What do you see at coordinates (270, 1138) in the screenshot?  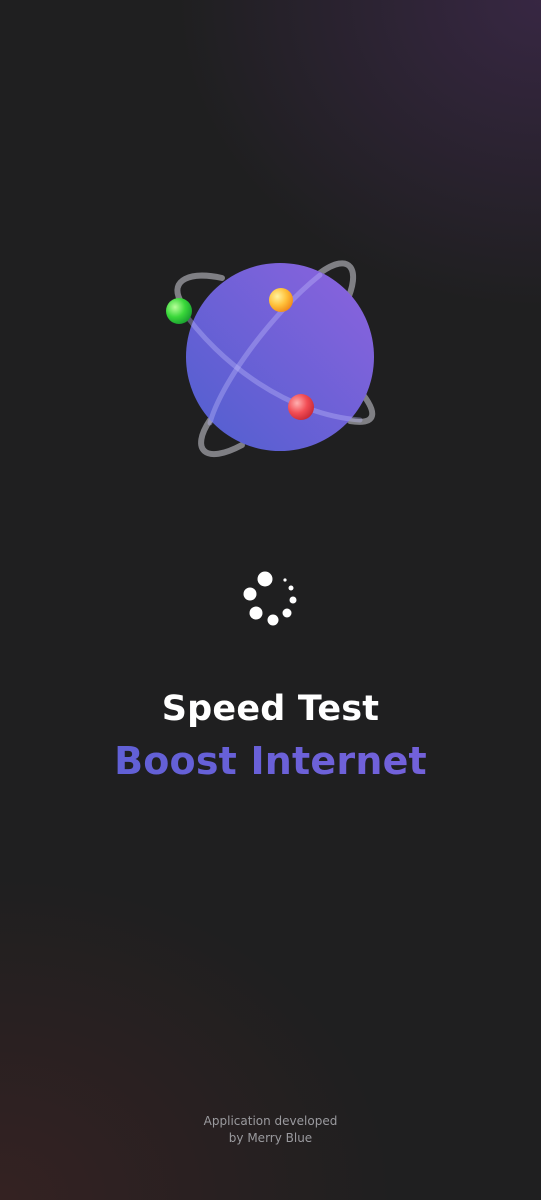 I see `credits-line-2: by Merry Blue` at bounding box center [270, 1138].